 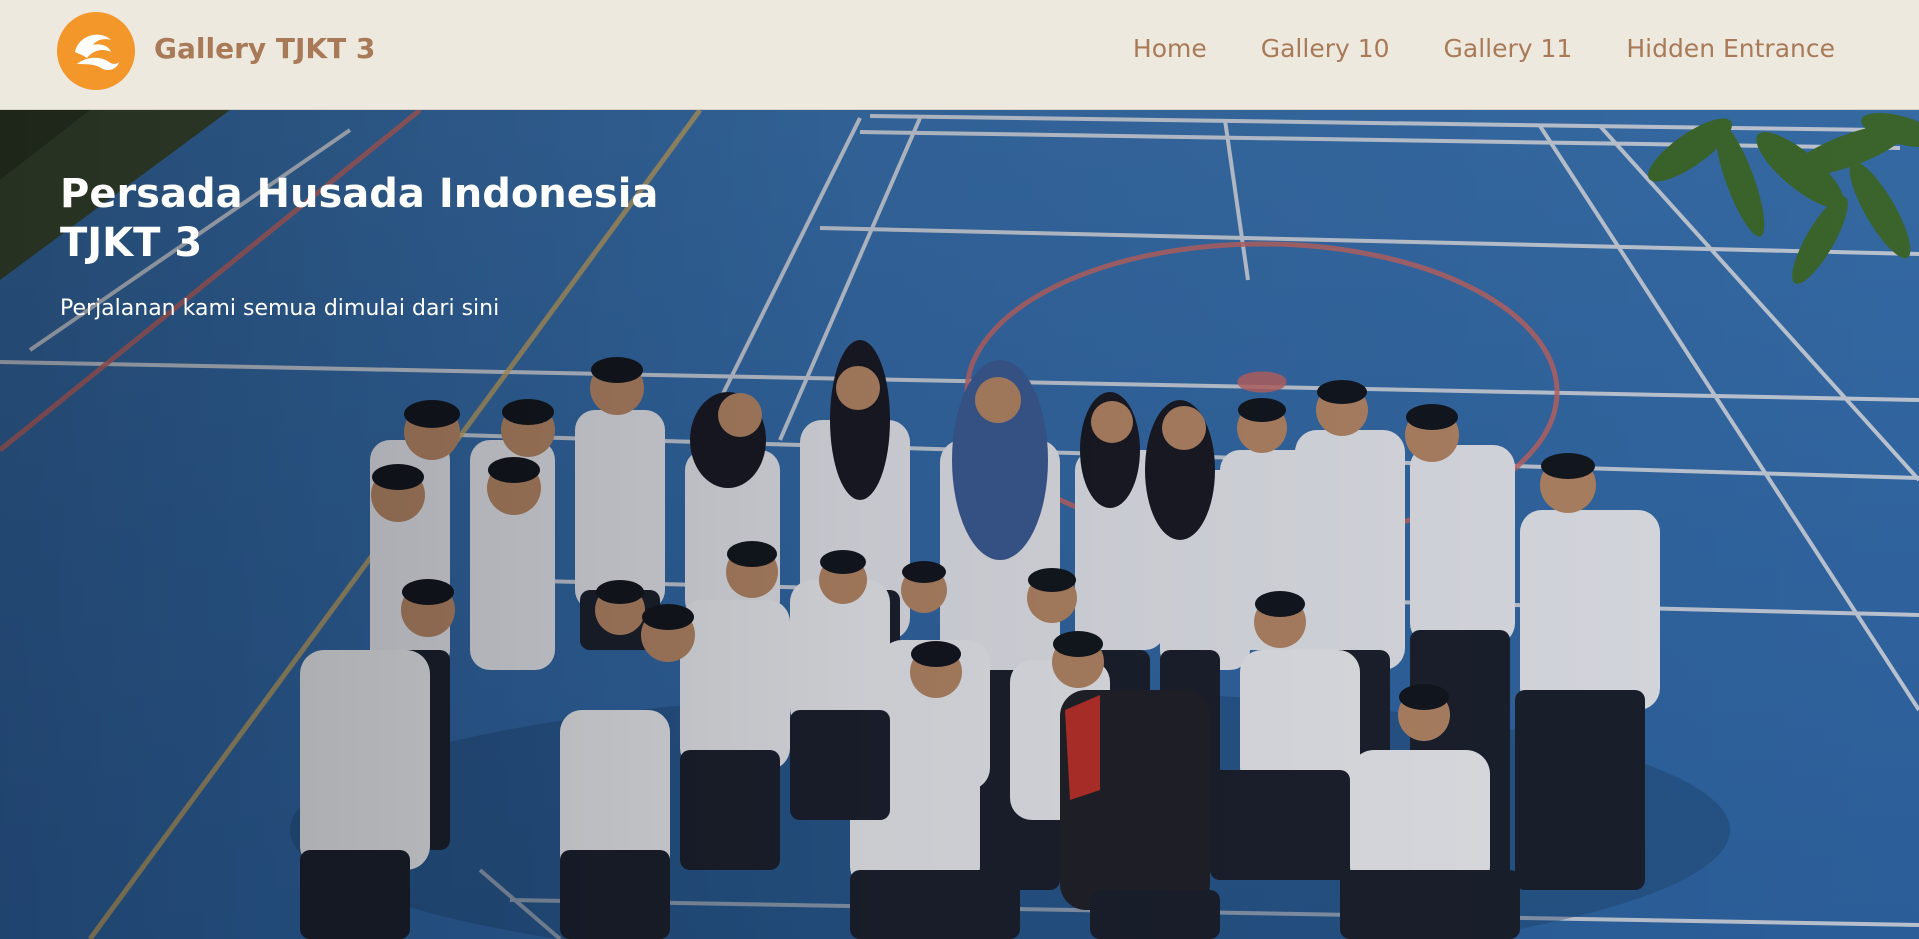 I want to click on hero-title-line-2: TJKT 3, so click(x=131, y=243).